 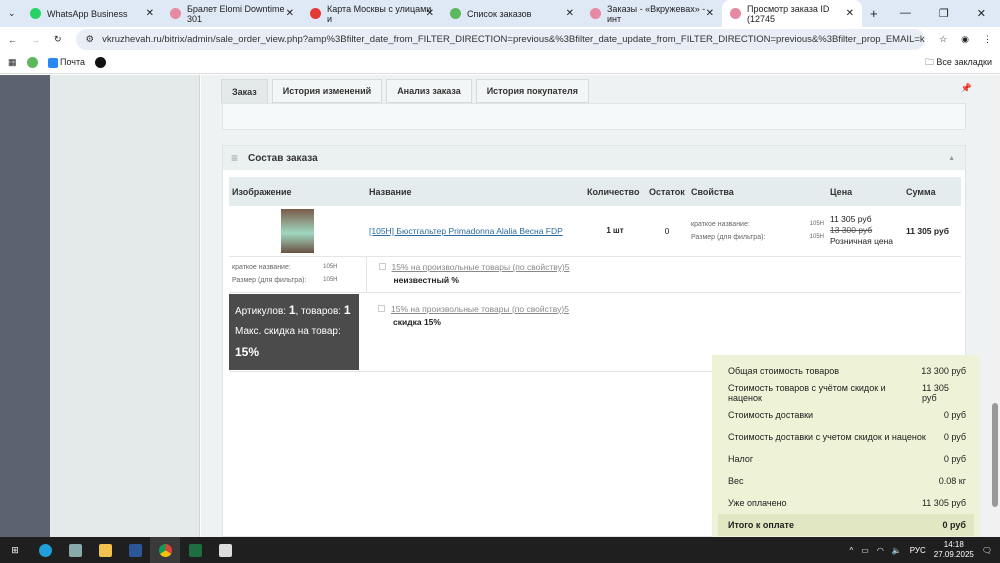 What do you see at coordinates (865, 550) in the screenshot?
I see `battery-icon: ▭` at bounding box center [865, 550].